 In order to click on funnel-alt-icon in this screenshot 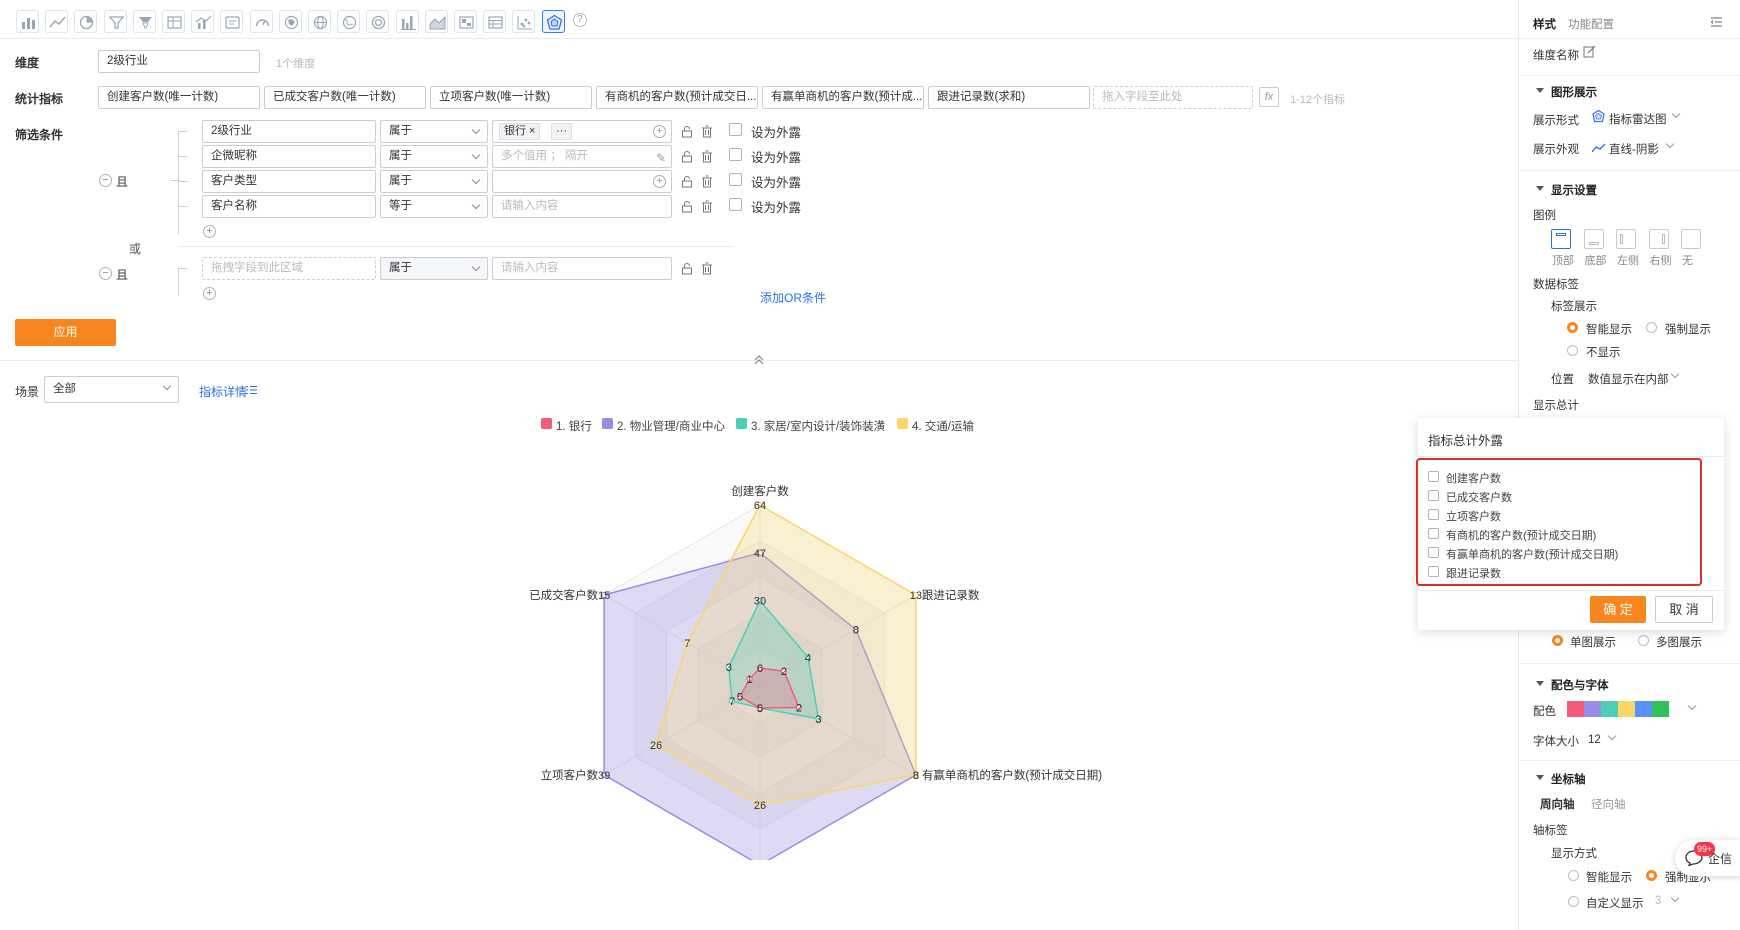, I will do `click(144, 21)`.